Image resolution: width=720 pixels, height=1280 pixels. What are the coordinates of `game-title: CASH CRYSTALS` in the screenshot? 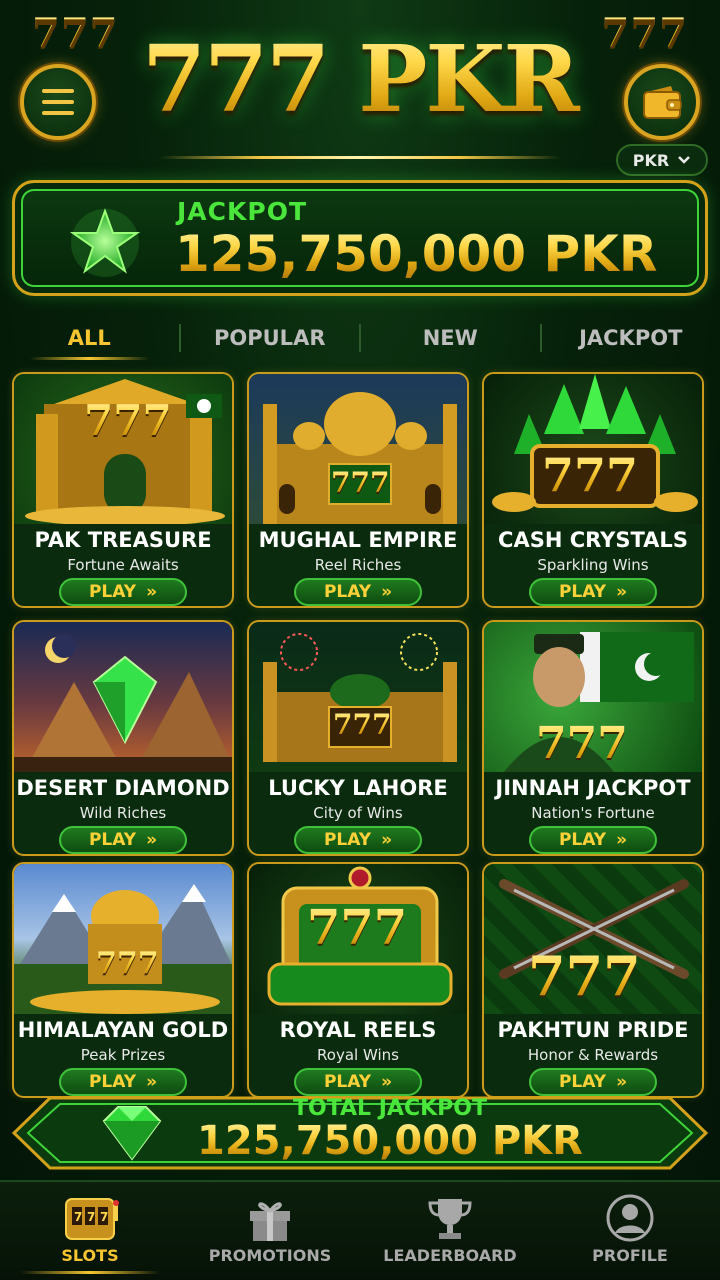 It's located at (593, 540).